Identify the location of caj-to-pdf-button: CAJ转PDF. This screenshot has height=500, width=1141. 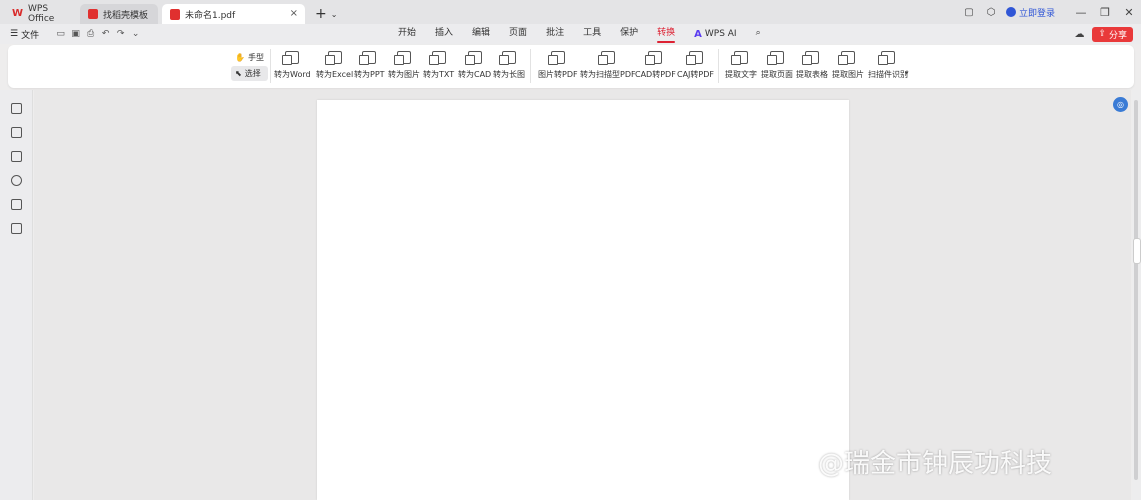
(695, 67).